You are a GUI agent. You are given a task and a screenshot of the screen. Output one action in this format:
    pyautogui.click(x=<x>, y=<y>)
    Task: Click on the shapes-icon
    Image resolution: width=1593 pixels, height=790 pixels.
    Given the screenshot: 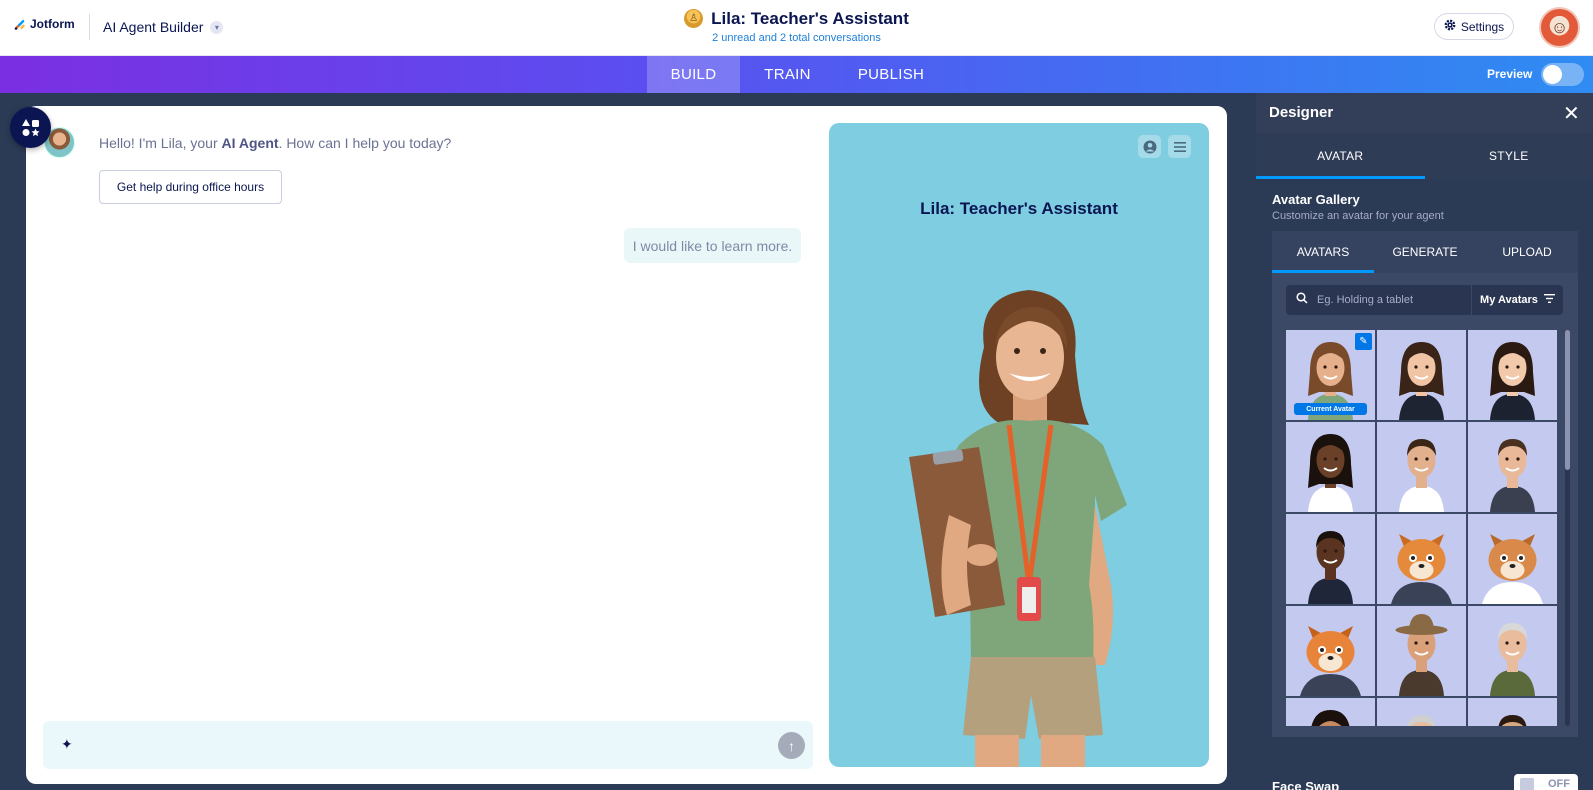 What is the action you would take?
    pyautogui.click(x=30, y=127)
    